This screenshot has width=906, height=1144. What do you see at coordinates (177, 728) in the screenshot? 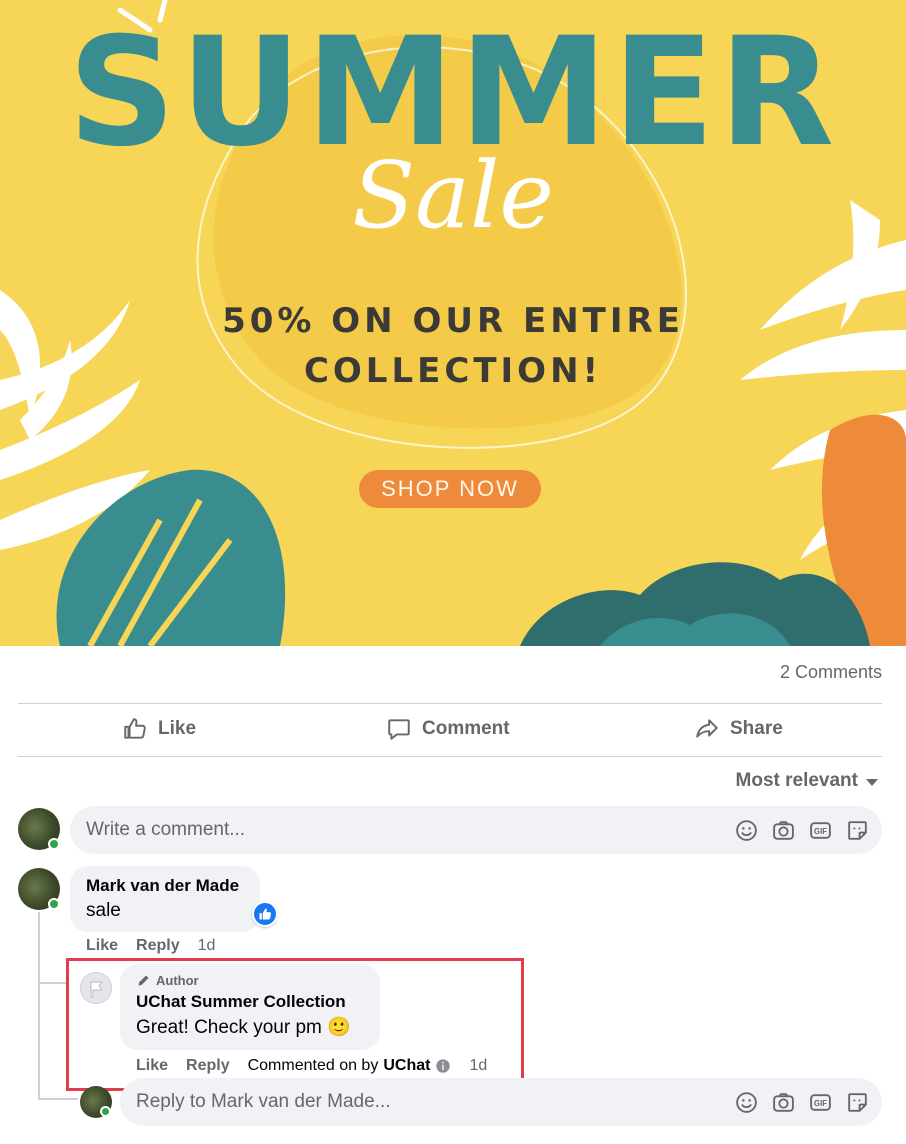
I see `like-label: Like` at bounding box center [177, 728].